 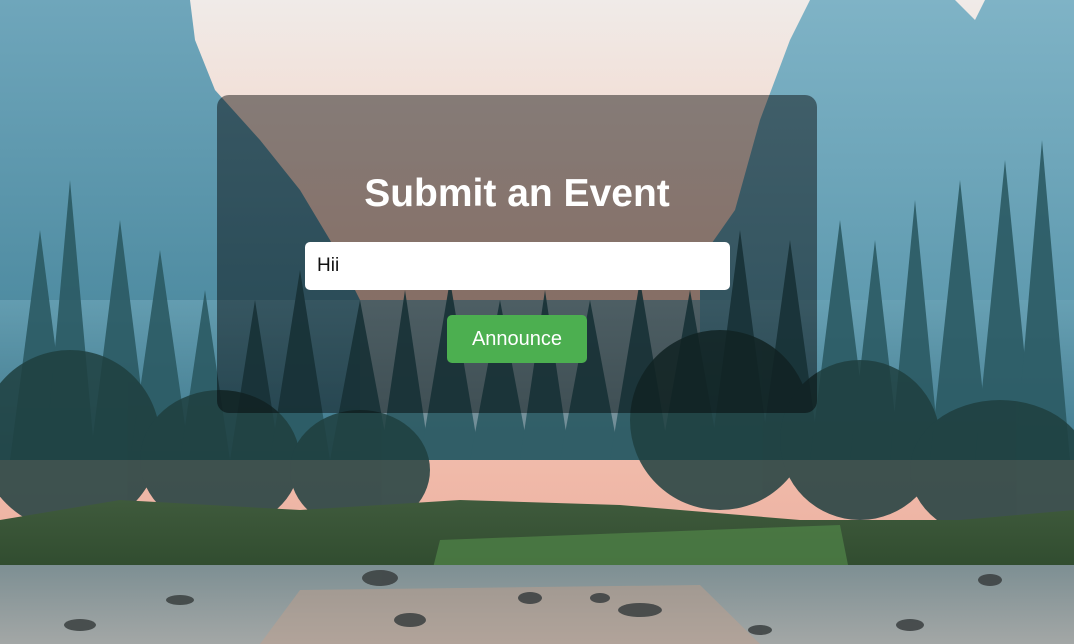 What do you see at coordinates (517, 193) in the screenshot?
I see `form-title: Submit an Event` at bounding box center [517, 193].